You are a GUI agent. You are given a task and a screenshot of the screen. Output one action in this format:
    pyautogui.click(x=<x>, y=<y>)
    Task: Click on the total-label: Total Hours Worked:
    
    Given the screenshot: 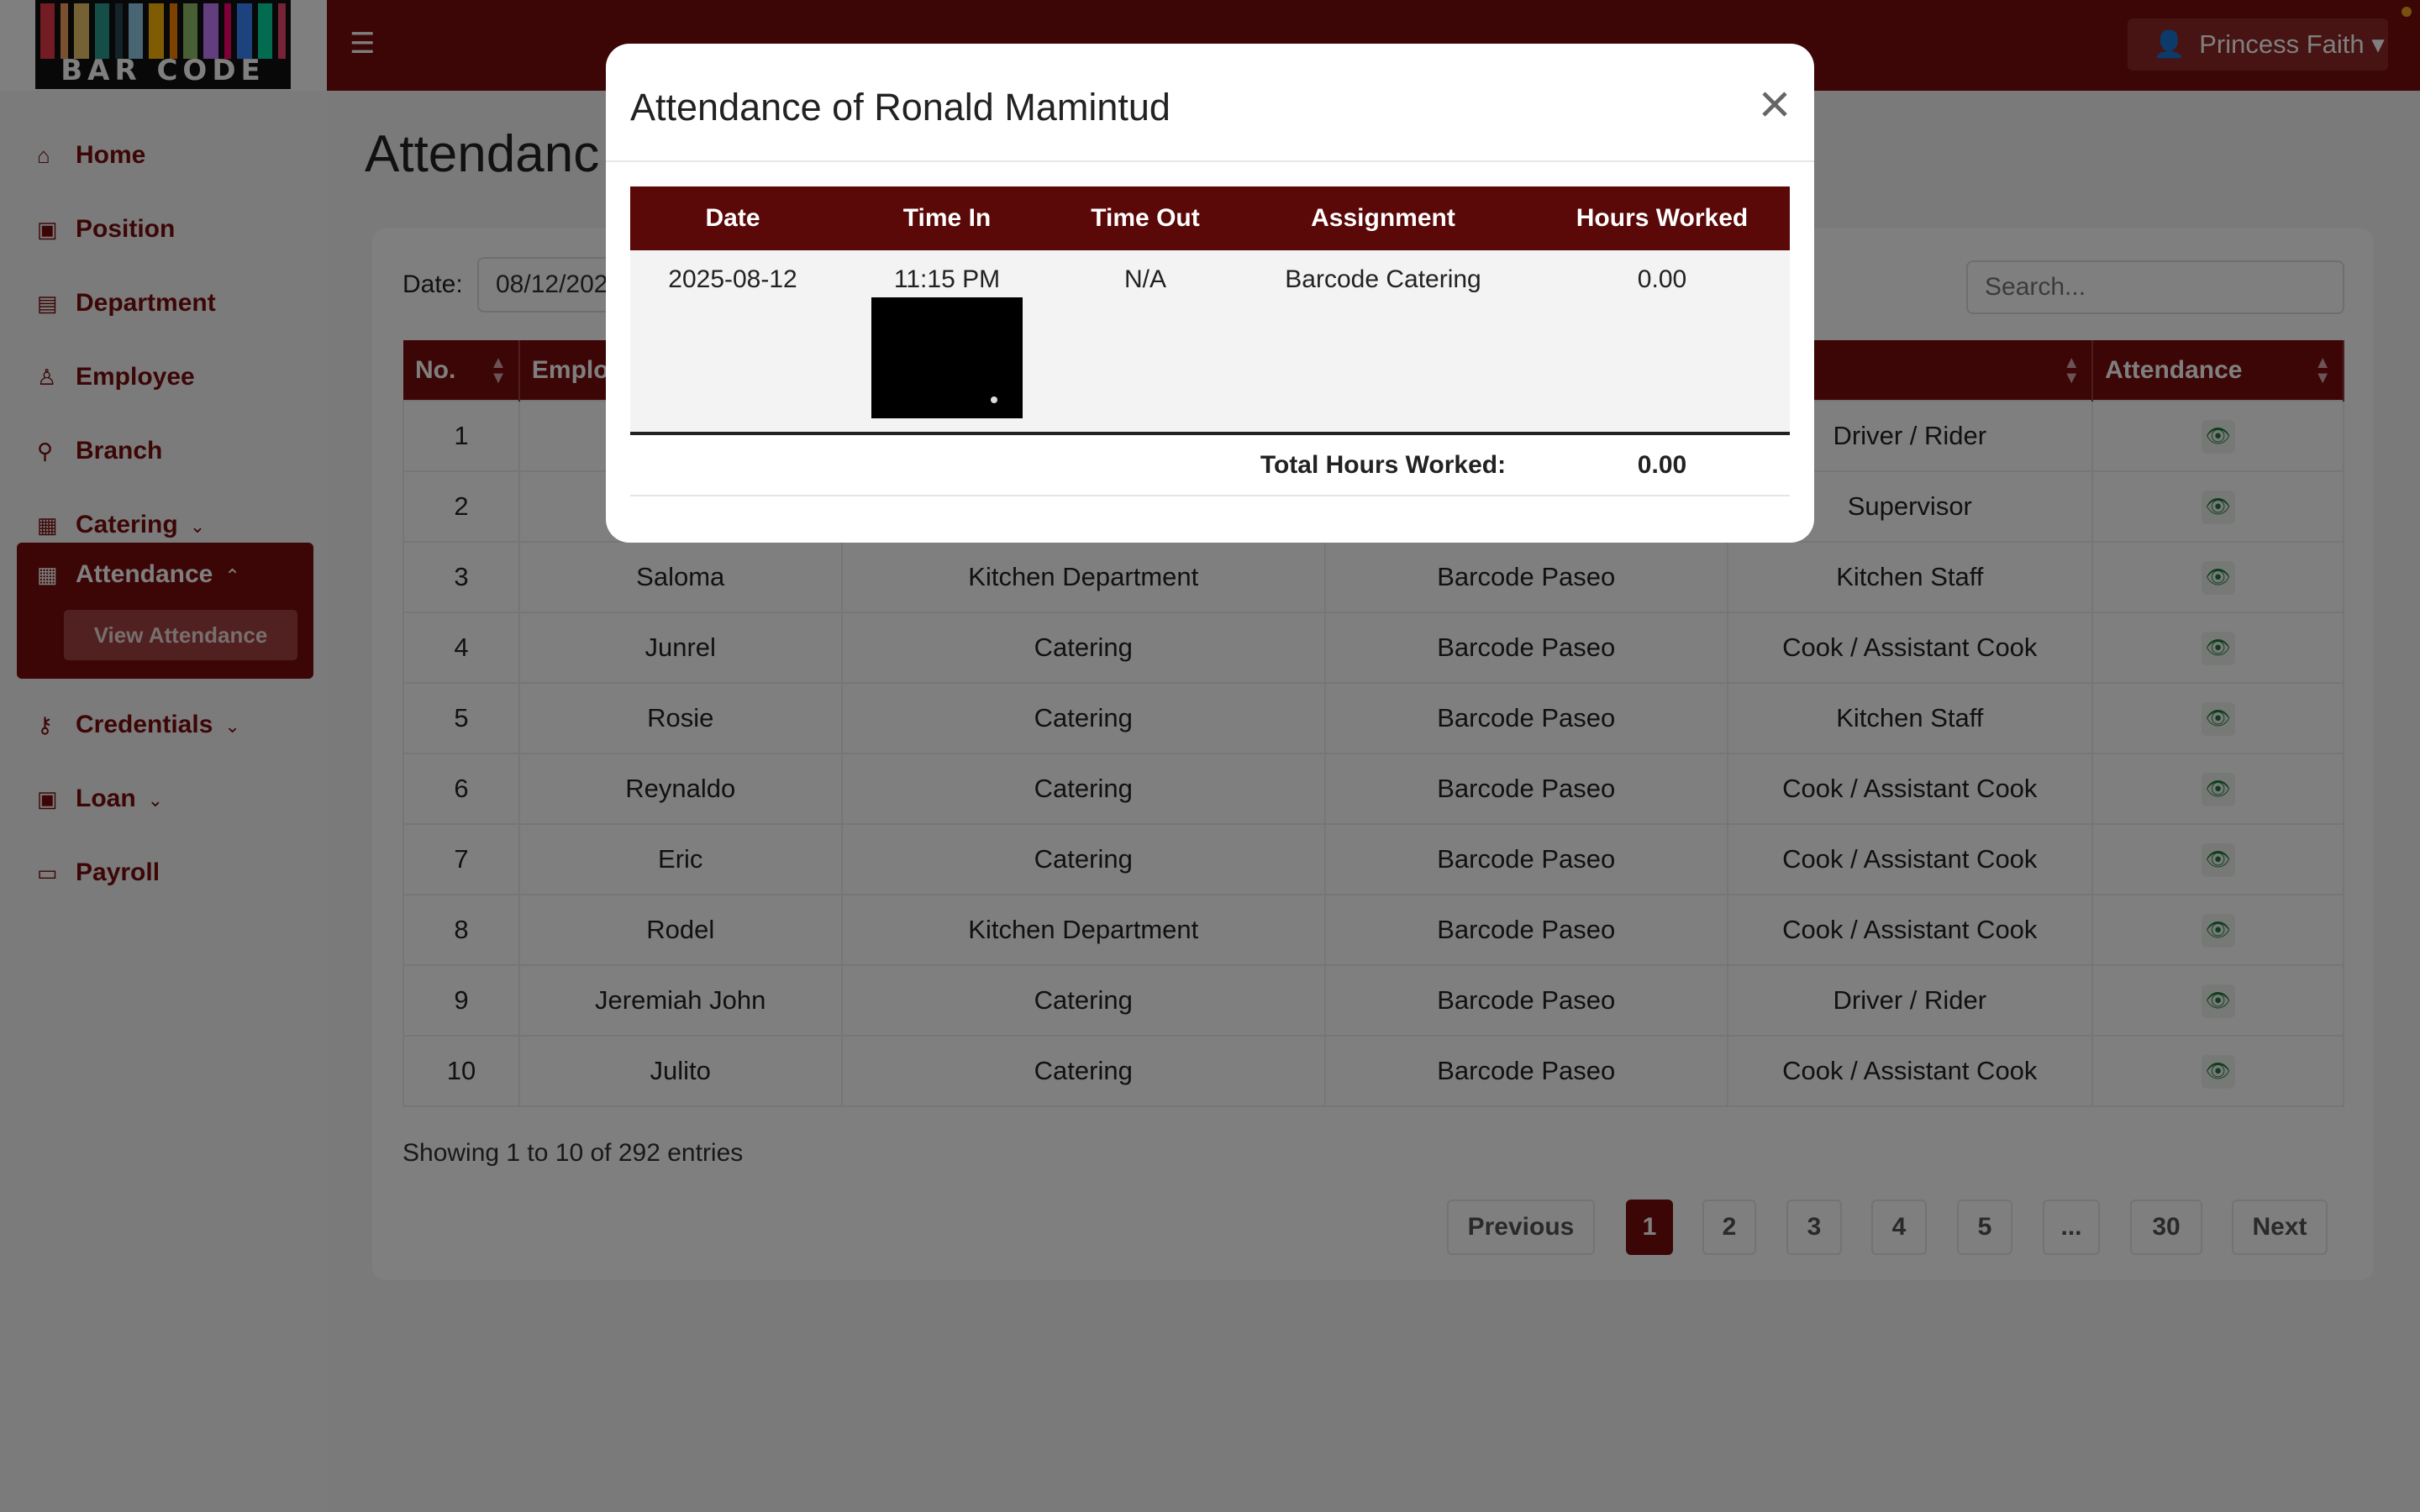 What is the action you would take?
    pyautogui.click(x=1383, y=464)
    